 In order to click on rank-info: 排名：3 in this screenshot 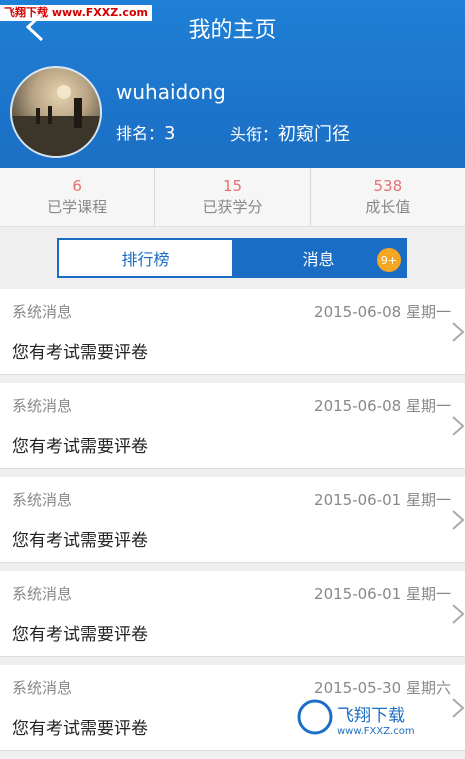, I will do `click(145, 132)`.